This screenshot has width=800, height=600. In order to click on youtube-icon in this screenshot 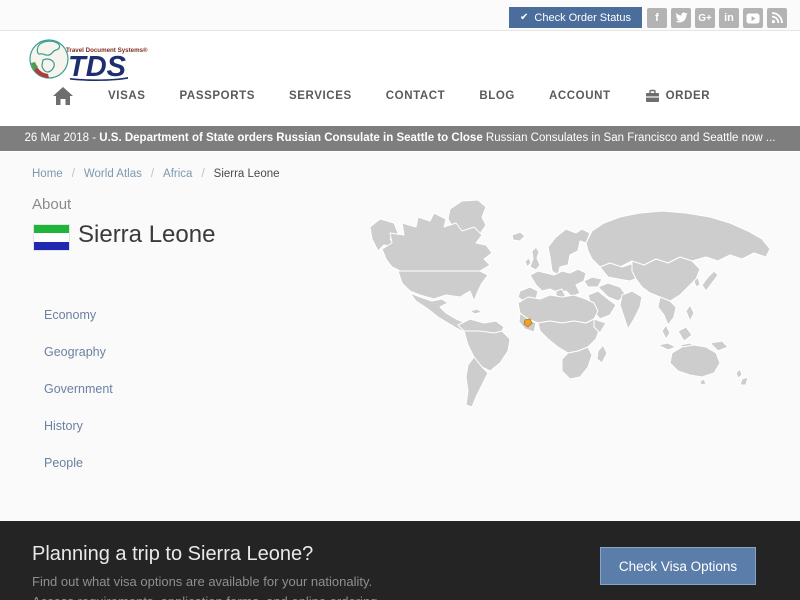, I will do `click(753, 18)`.